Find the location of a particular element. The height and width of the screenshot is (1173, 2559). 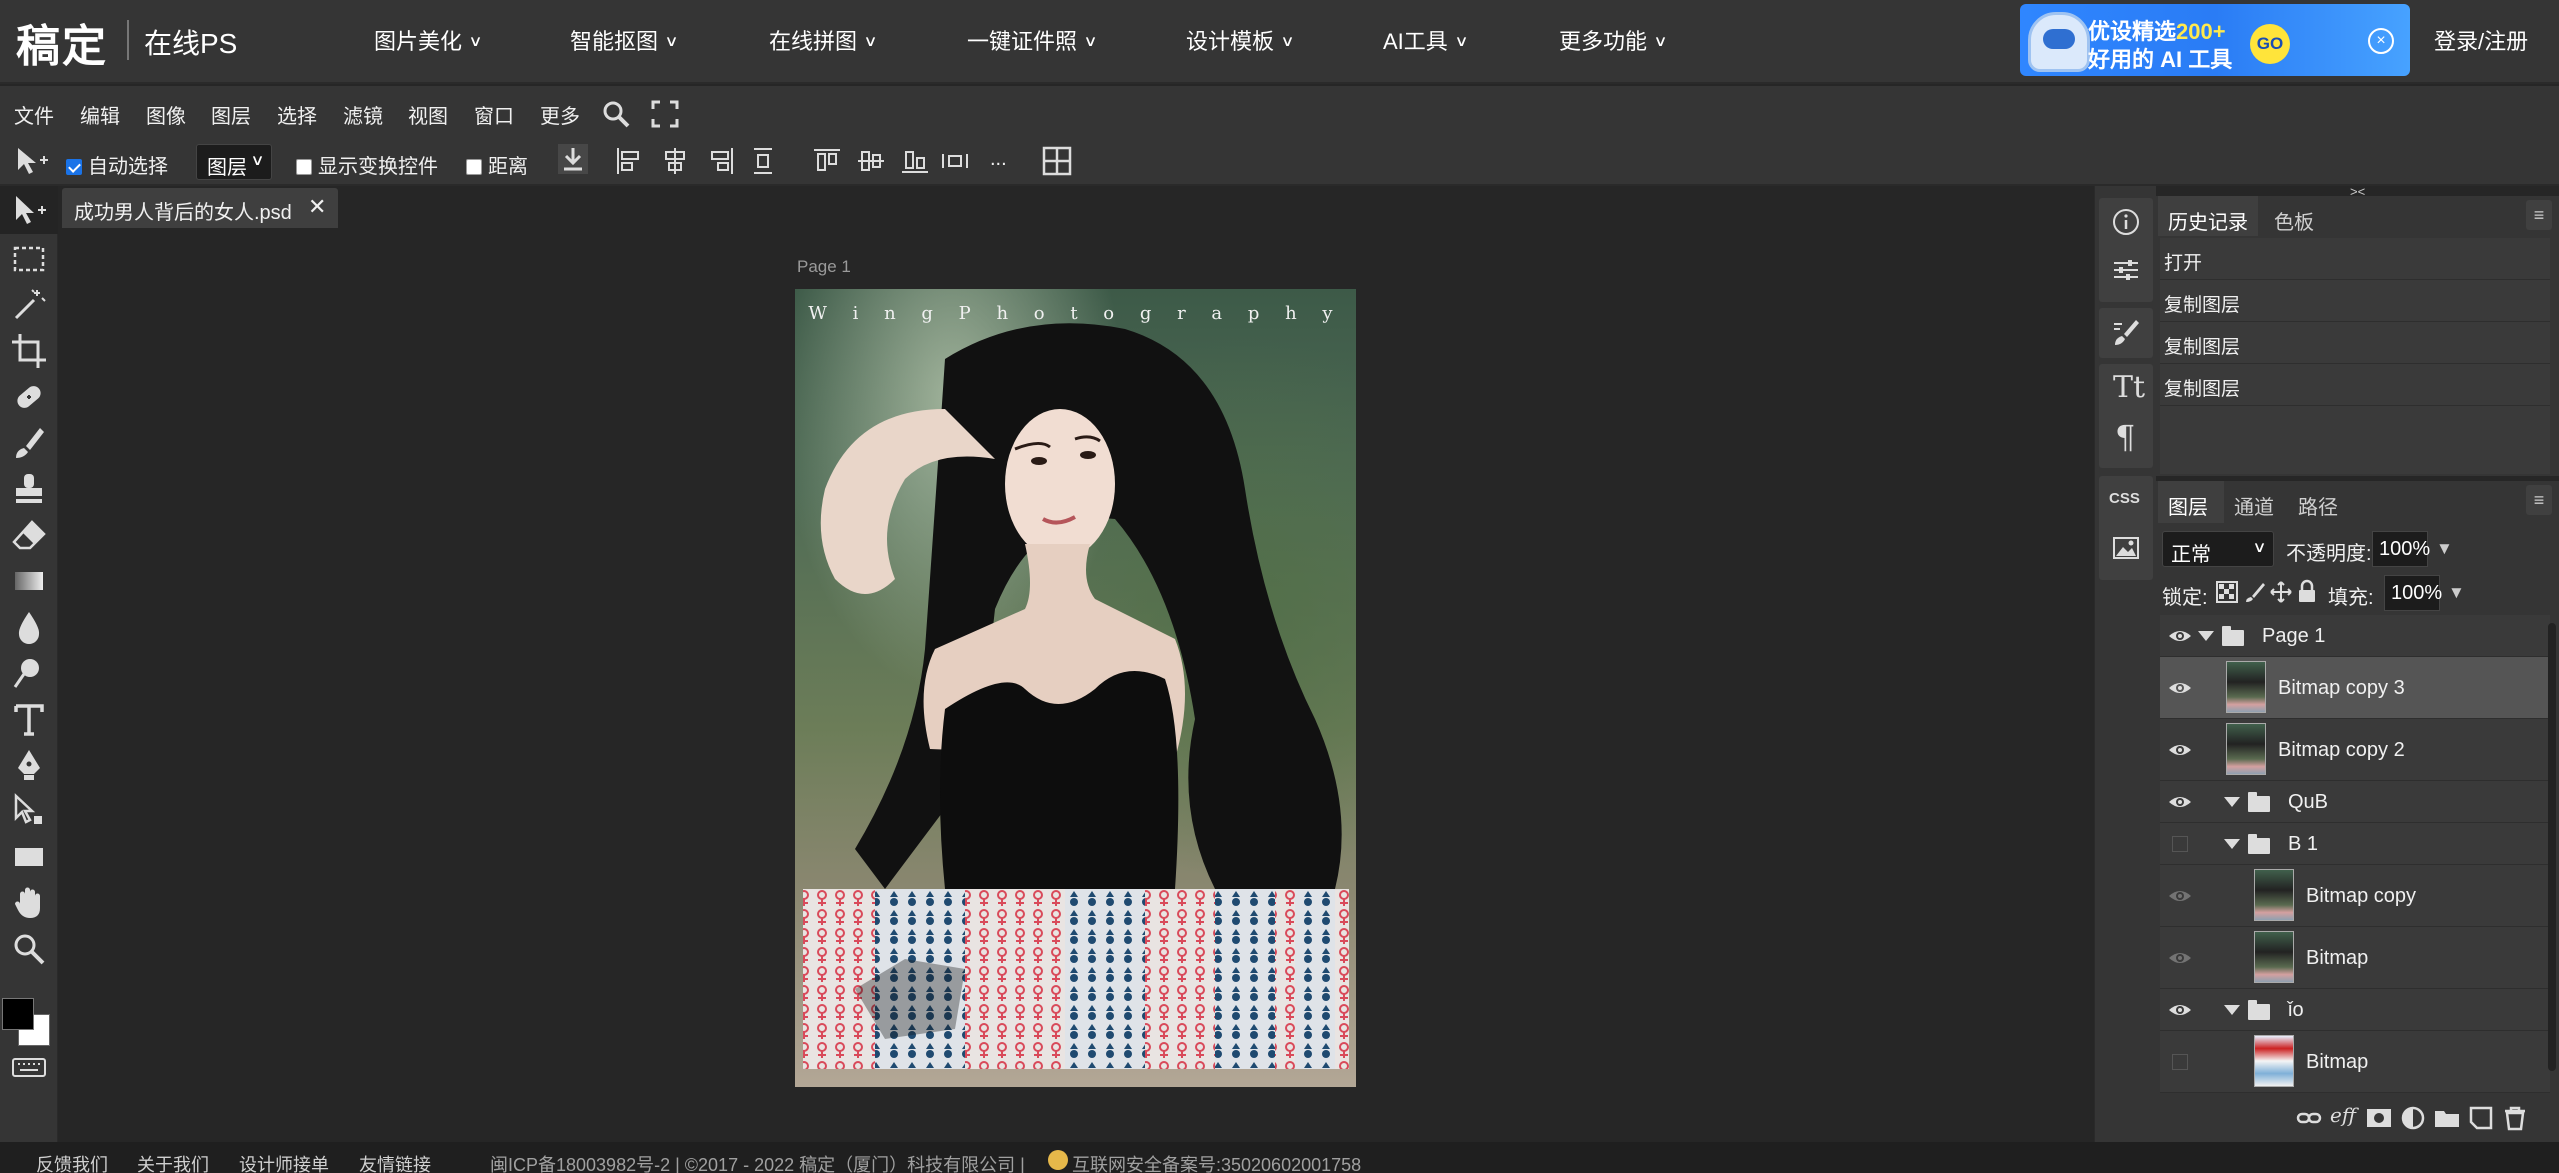

panel-menu-icon: ≡ is located at coordinates (2539, 500).